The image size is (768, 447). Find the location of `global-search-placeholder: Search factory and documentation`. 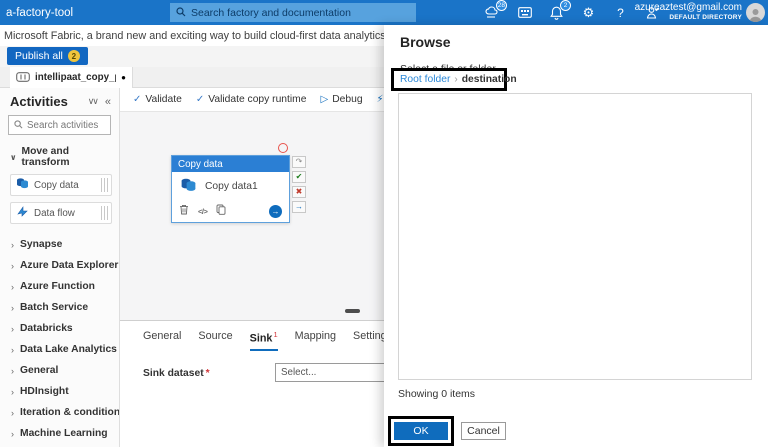

global-search-placeholder: Search factory and documentation is located at coordinates (271, 12).